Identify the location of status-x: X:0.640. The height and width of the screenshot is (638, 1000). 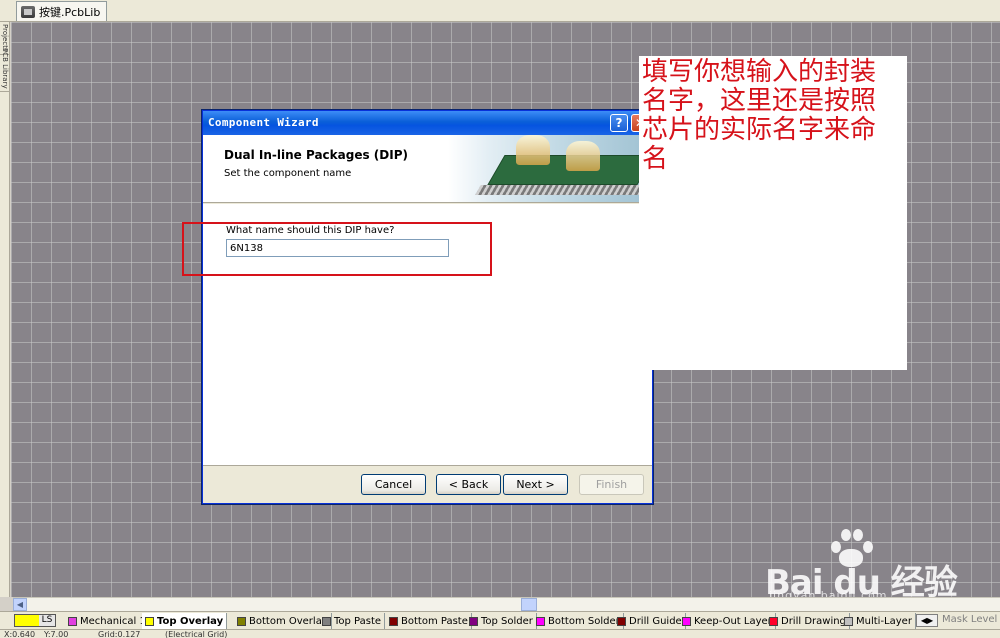
(20, 634).